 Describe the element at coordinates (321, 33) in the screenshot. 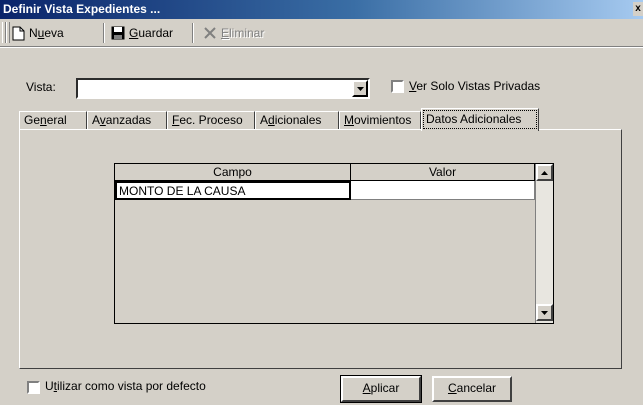

I see `toolbar: Nueva Guardar Eliminar` at that location.